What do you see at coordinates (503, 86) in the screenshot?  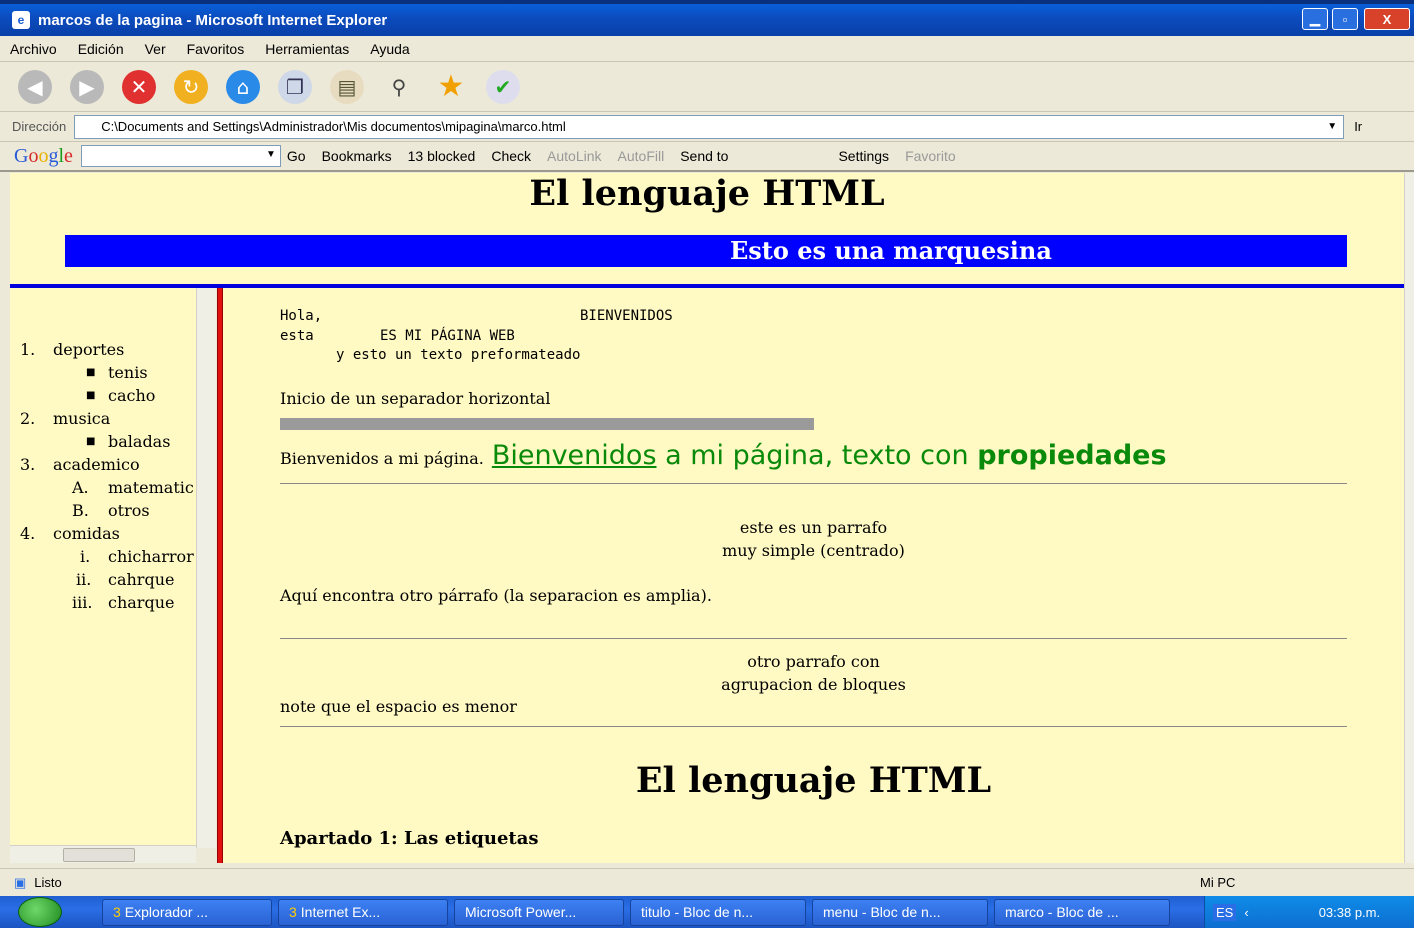 I see `history-icon: ✔` at bounding box center [503, 86].